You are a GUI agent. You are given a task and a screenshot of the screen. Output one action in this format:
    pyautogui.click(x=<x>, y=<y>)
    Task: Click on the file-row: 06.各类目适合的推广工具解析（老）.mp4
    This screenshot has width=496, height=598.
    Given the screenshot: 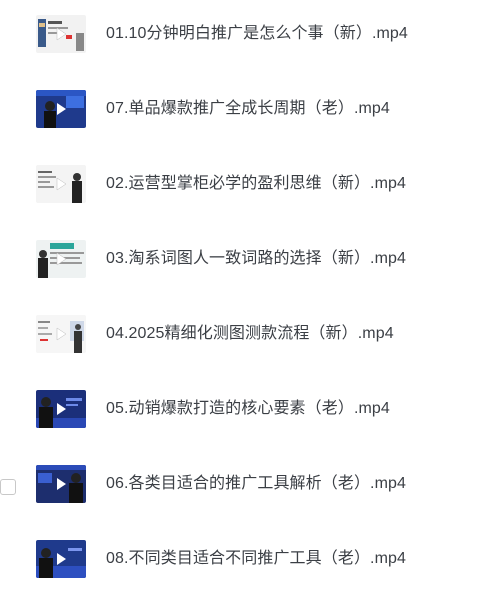 What is the action you would take?
    pyautogui.click(x=248, y=489)
    